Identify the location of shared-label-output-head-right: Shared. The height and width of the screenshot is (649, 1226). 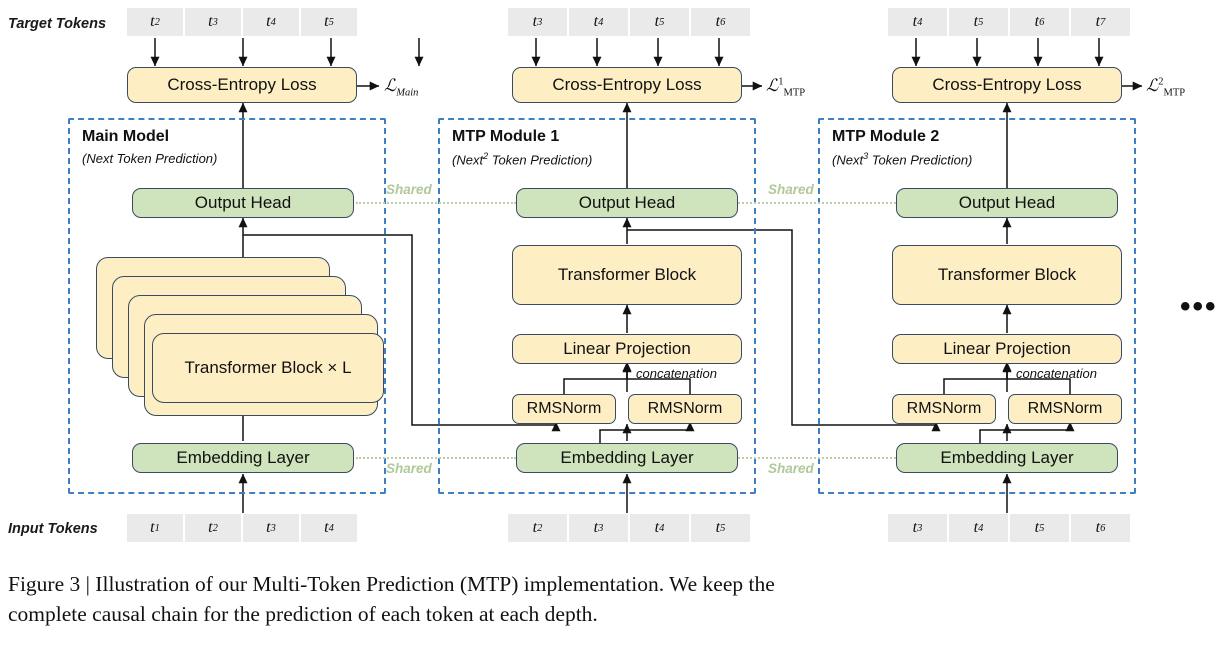
(791, 189).